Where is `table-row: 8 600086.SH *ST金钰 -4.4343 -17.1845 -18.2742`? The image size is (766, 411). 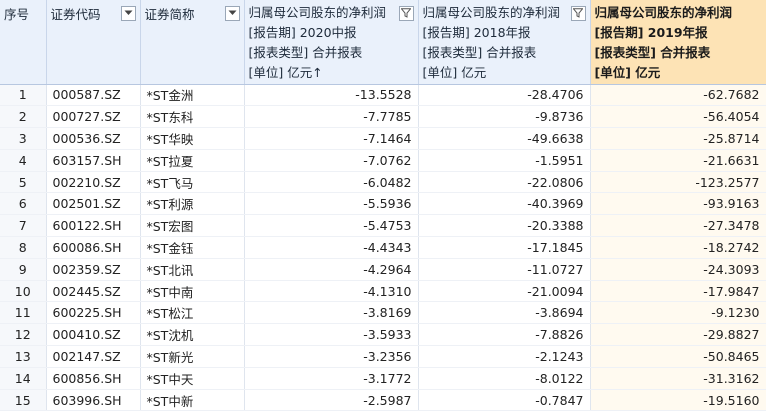
table-row: 8 600086.SH *ST金钰 -4.4343 -17.1845 -18.2742 is located at coordinates (383, 247).